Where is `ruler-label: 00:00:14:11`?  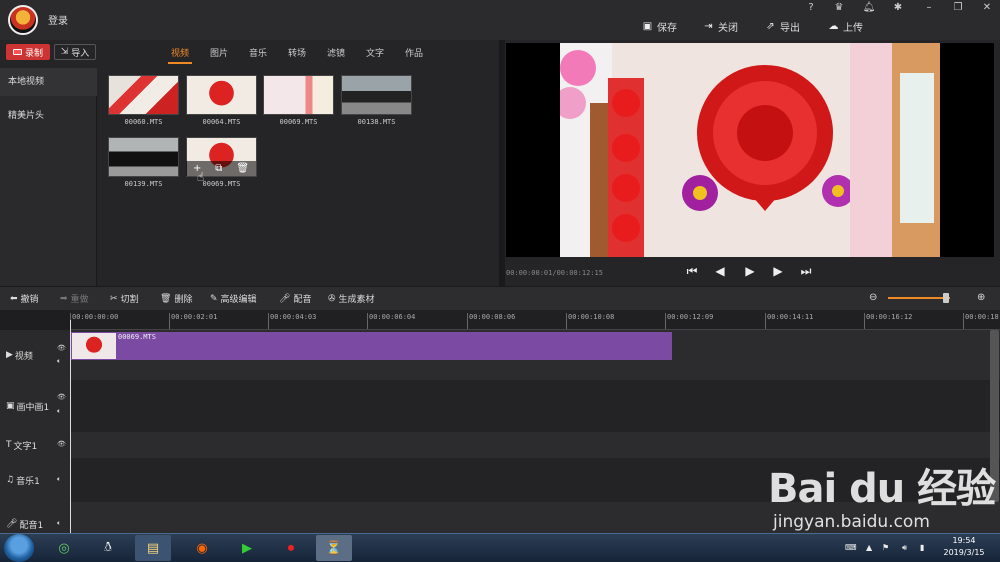 ruler-label: 00:00:14:11 is located at coordinates (790, 317).